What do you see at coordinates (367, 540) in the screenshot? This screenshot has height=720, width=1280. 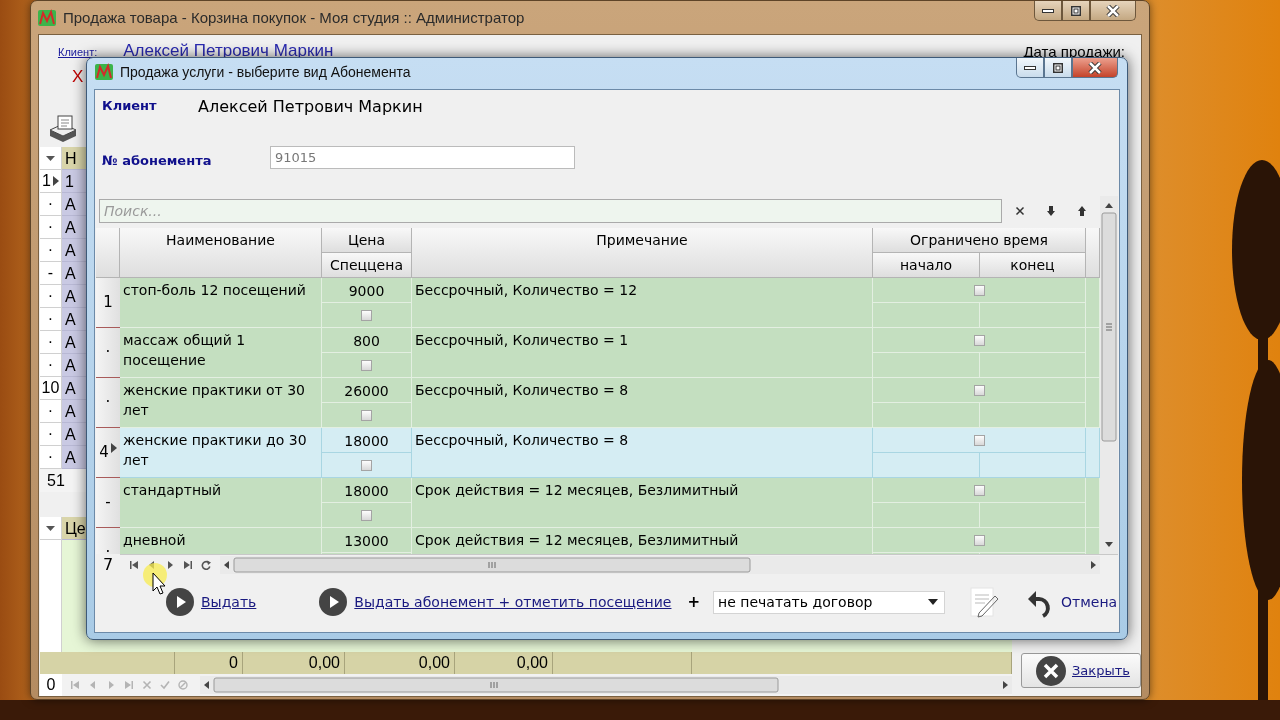 I see `table-cell: 13000` at bounding box center [367, 540].